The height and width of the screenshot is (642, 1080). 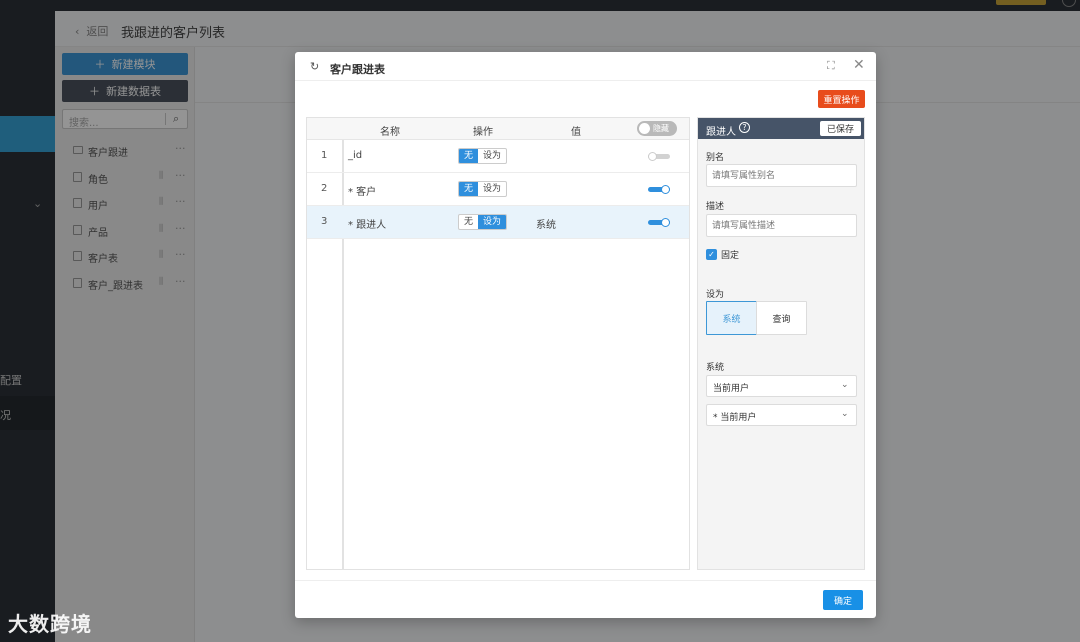 I want to click on hide-toggle: 隐藏, so click(x=657, y=128).